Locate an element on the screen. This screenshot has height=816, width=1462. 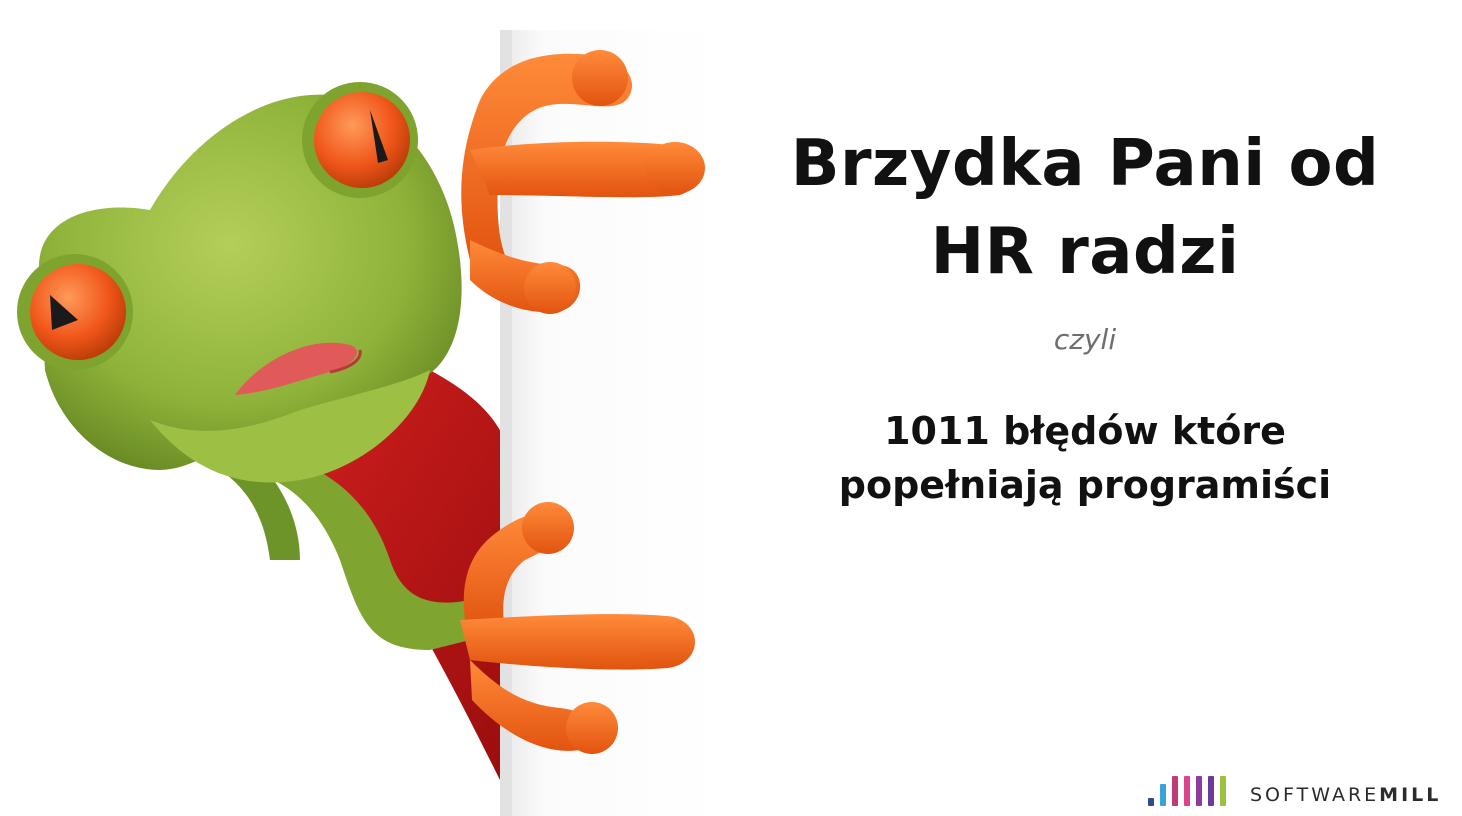
connector-text: czyli is located at coordinates (1085, 339).